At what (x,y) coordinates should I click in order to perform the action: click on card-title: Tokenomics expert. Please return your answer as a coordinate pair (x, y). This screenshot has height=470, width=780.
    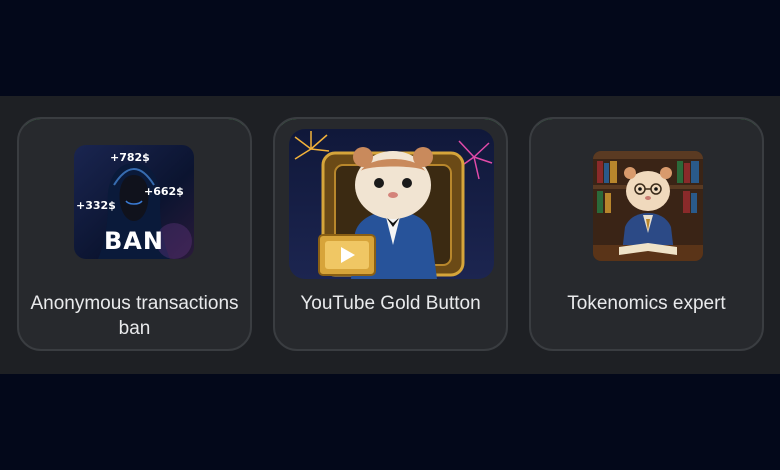
    Looking at the image, I should click on (646, 303).